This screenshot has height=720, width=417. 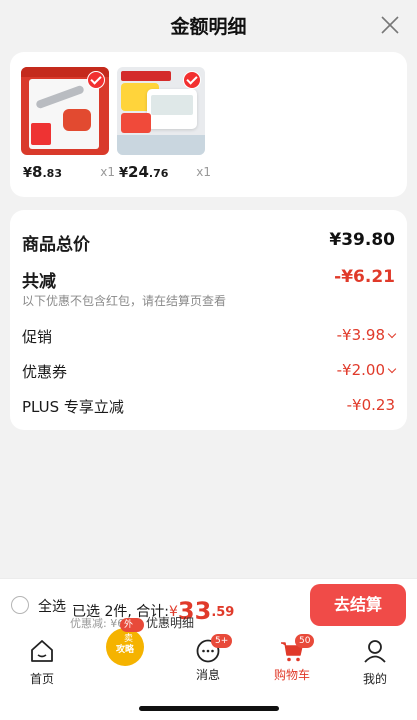 What do you see at coordinates (305, 641) in the screenshot?
I see `cart-badge: 50` at bounding box center [305, 641].